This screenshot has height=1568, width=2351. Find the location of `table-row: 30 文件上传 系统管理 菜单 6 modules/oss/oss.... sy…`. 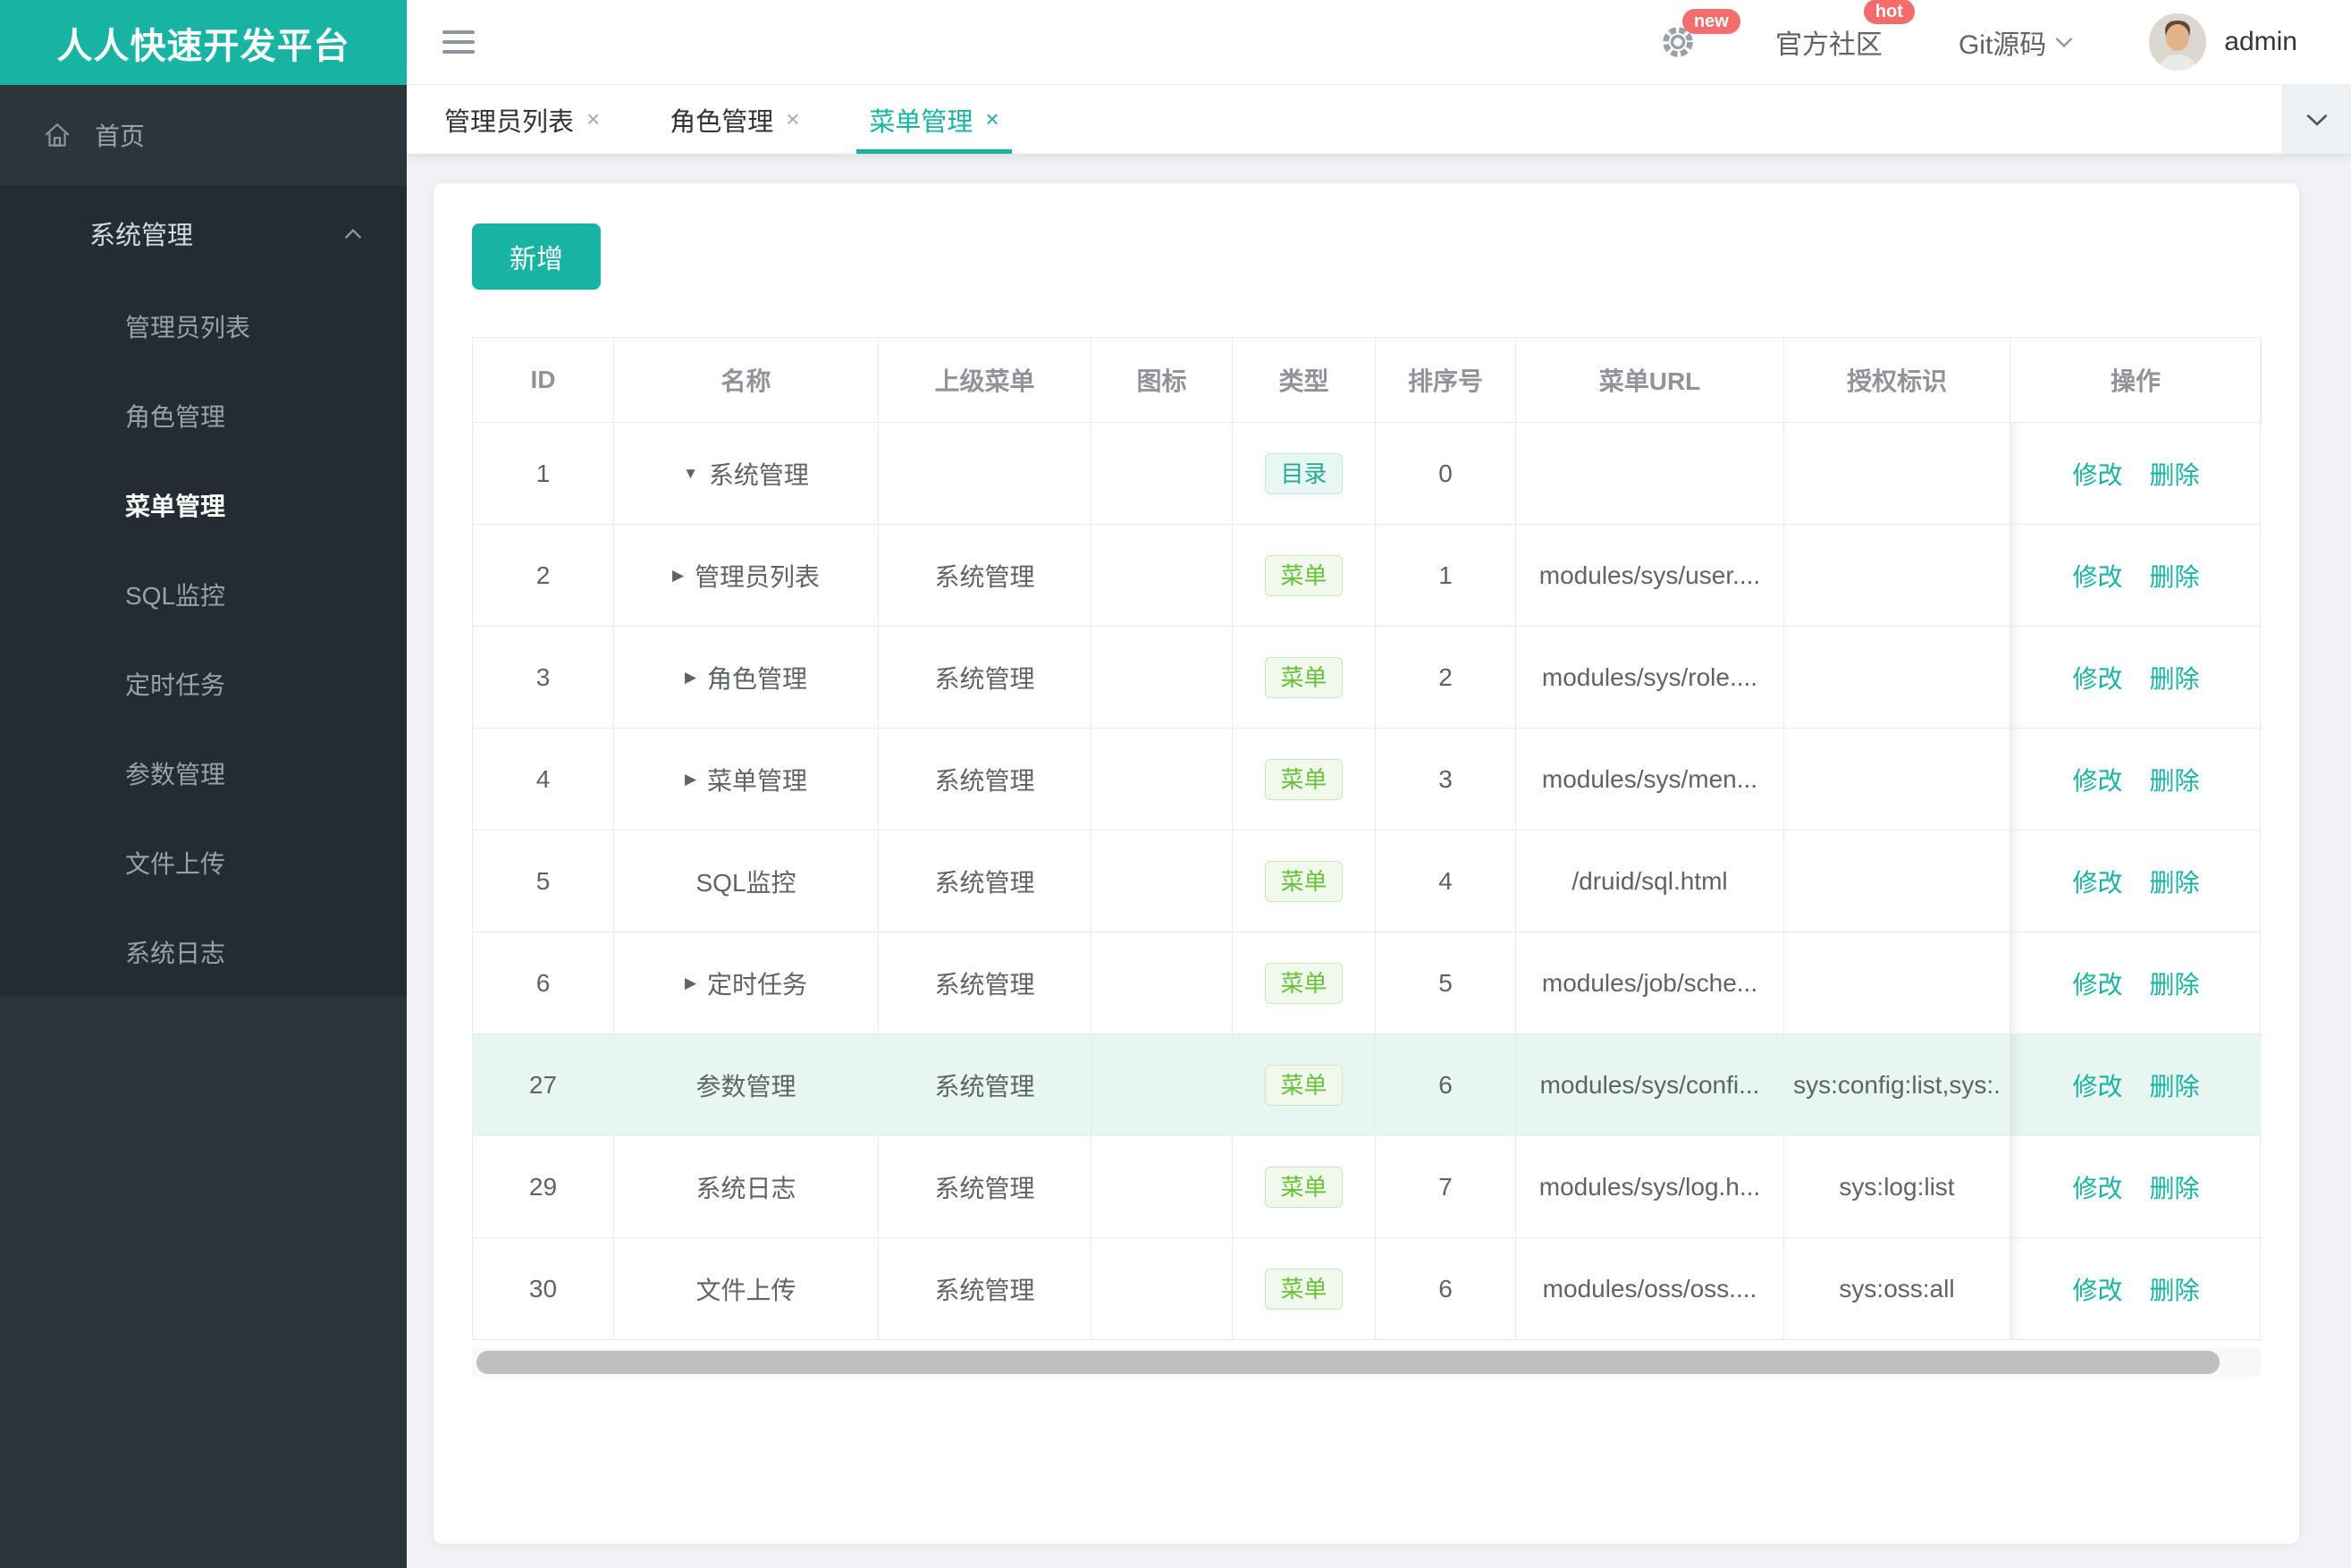

table-row: 30 文件上传 系统管理 菜单 6 modules/oss/oss.... sy… is located at coordinates (1367, 1289).